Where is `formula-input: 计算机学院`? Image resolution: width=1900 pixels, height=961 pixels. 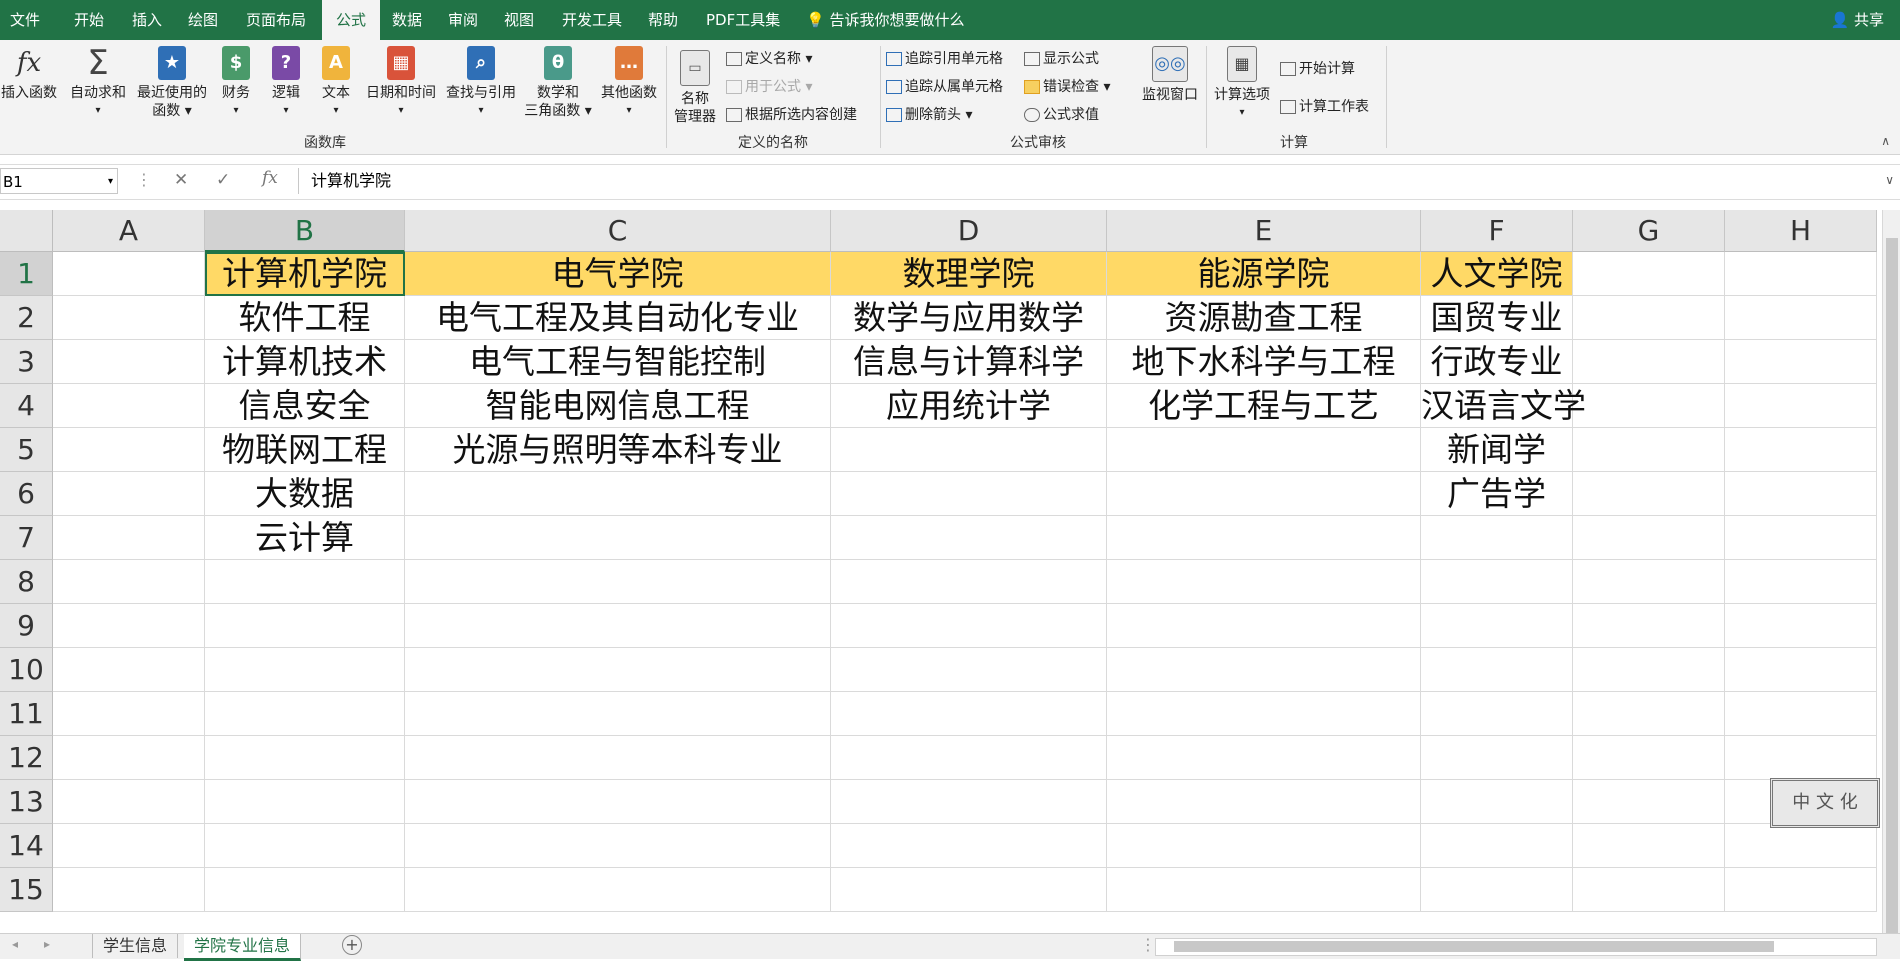
formula-input: 计算机学院 is located at coordinates (1092, 181).